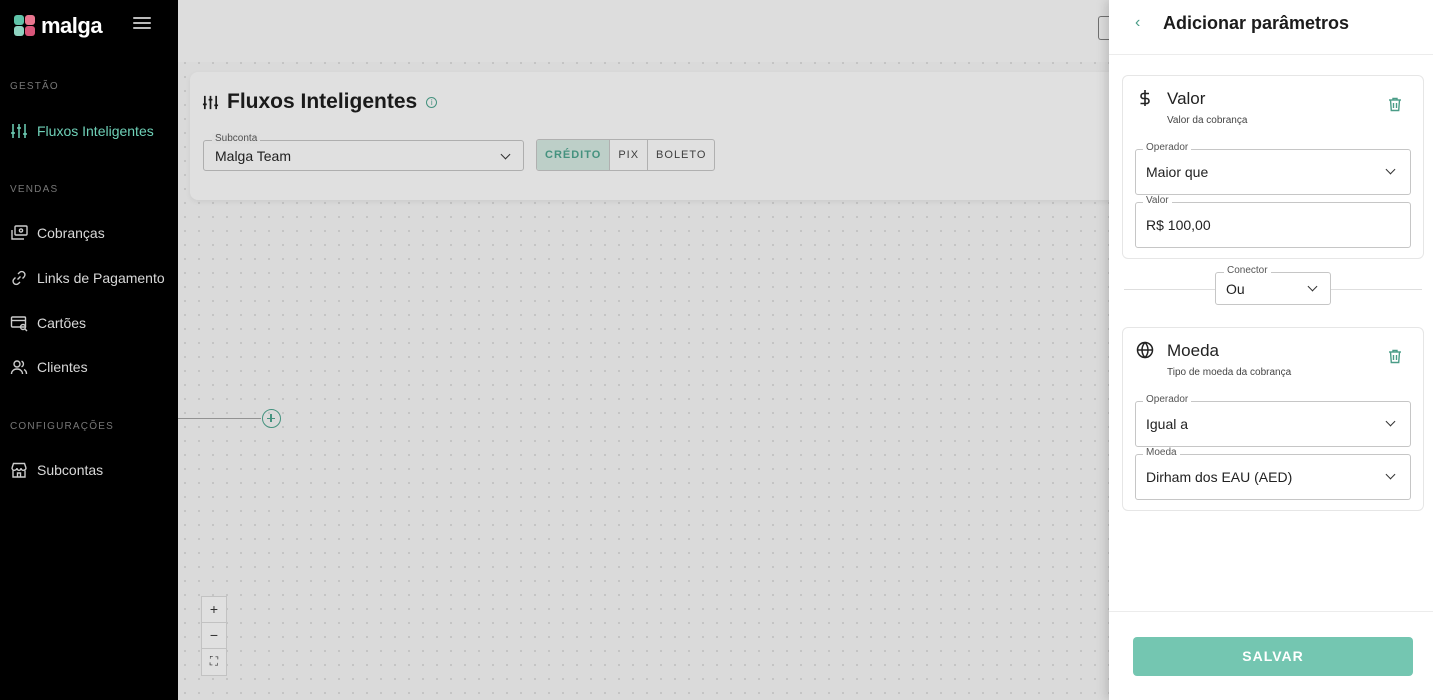  What do you see at coordinates (1186, 98) in the screenshot?
I see `param-title: Valor` at bounding box center [1186, 98].